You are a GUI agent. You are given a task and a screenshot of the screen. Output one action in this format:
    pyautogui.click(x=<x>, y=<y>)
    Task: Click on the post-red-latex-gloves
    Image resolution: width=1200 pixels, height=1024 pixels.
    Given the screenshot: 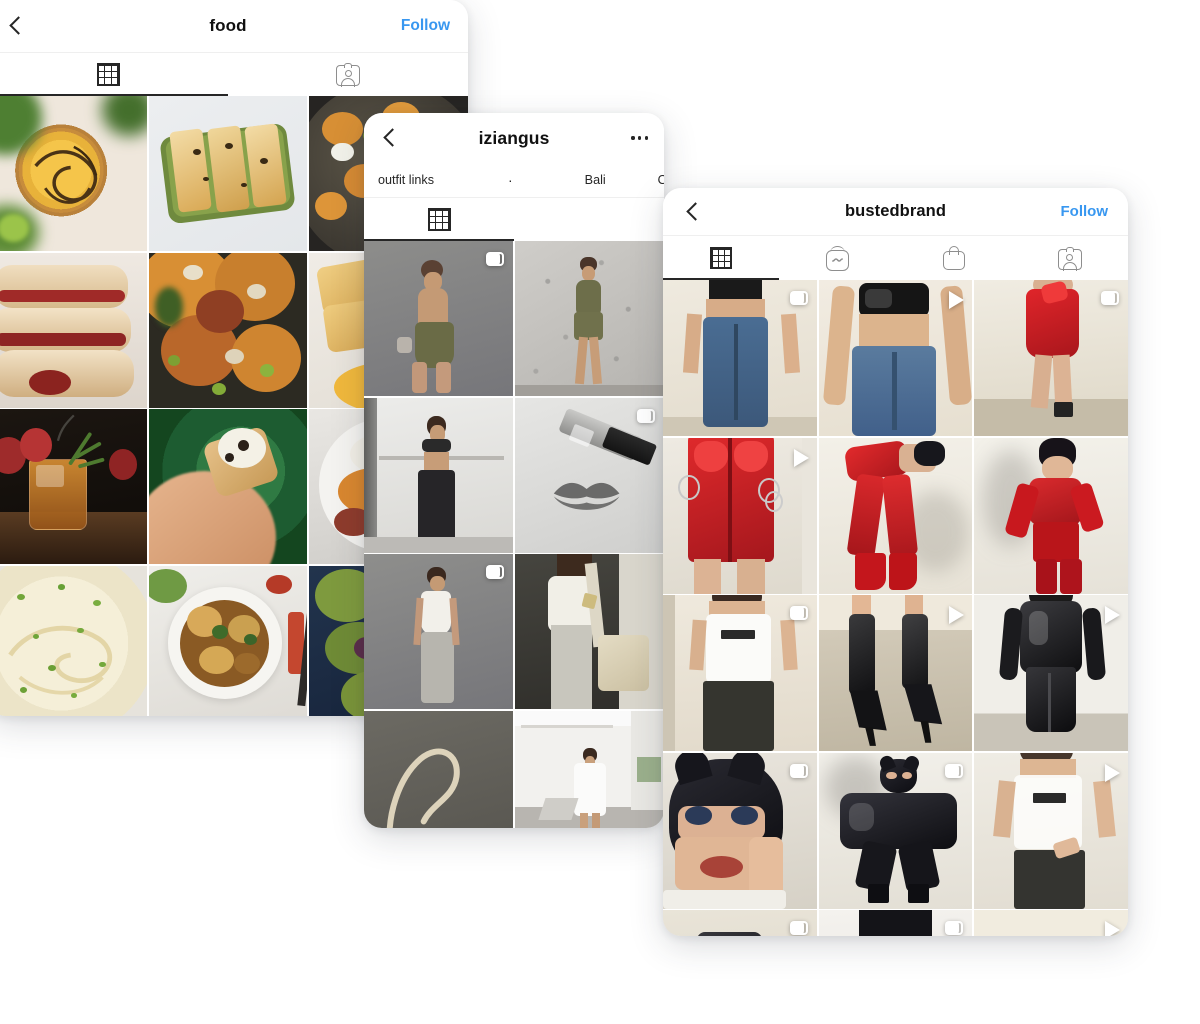 What is the action you would take?
    pyautogui.click(x=1051, y=515)
    